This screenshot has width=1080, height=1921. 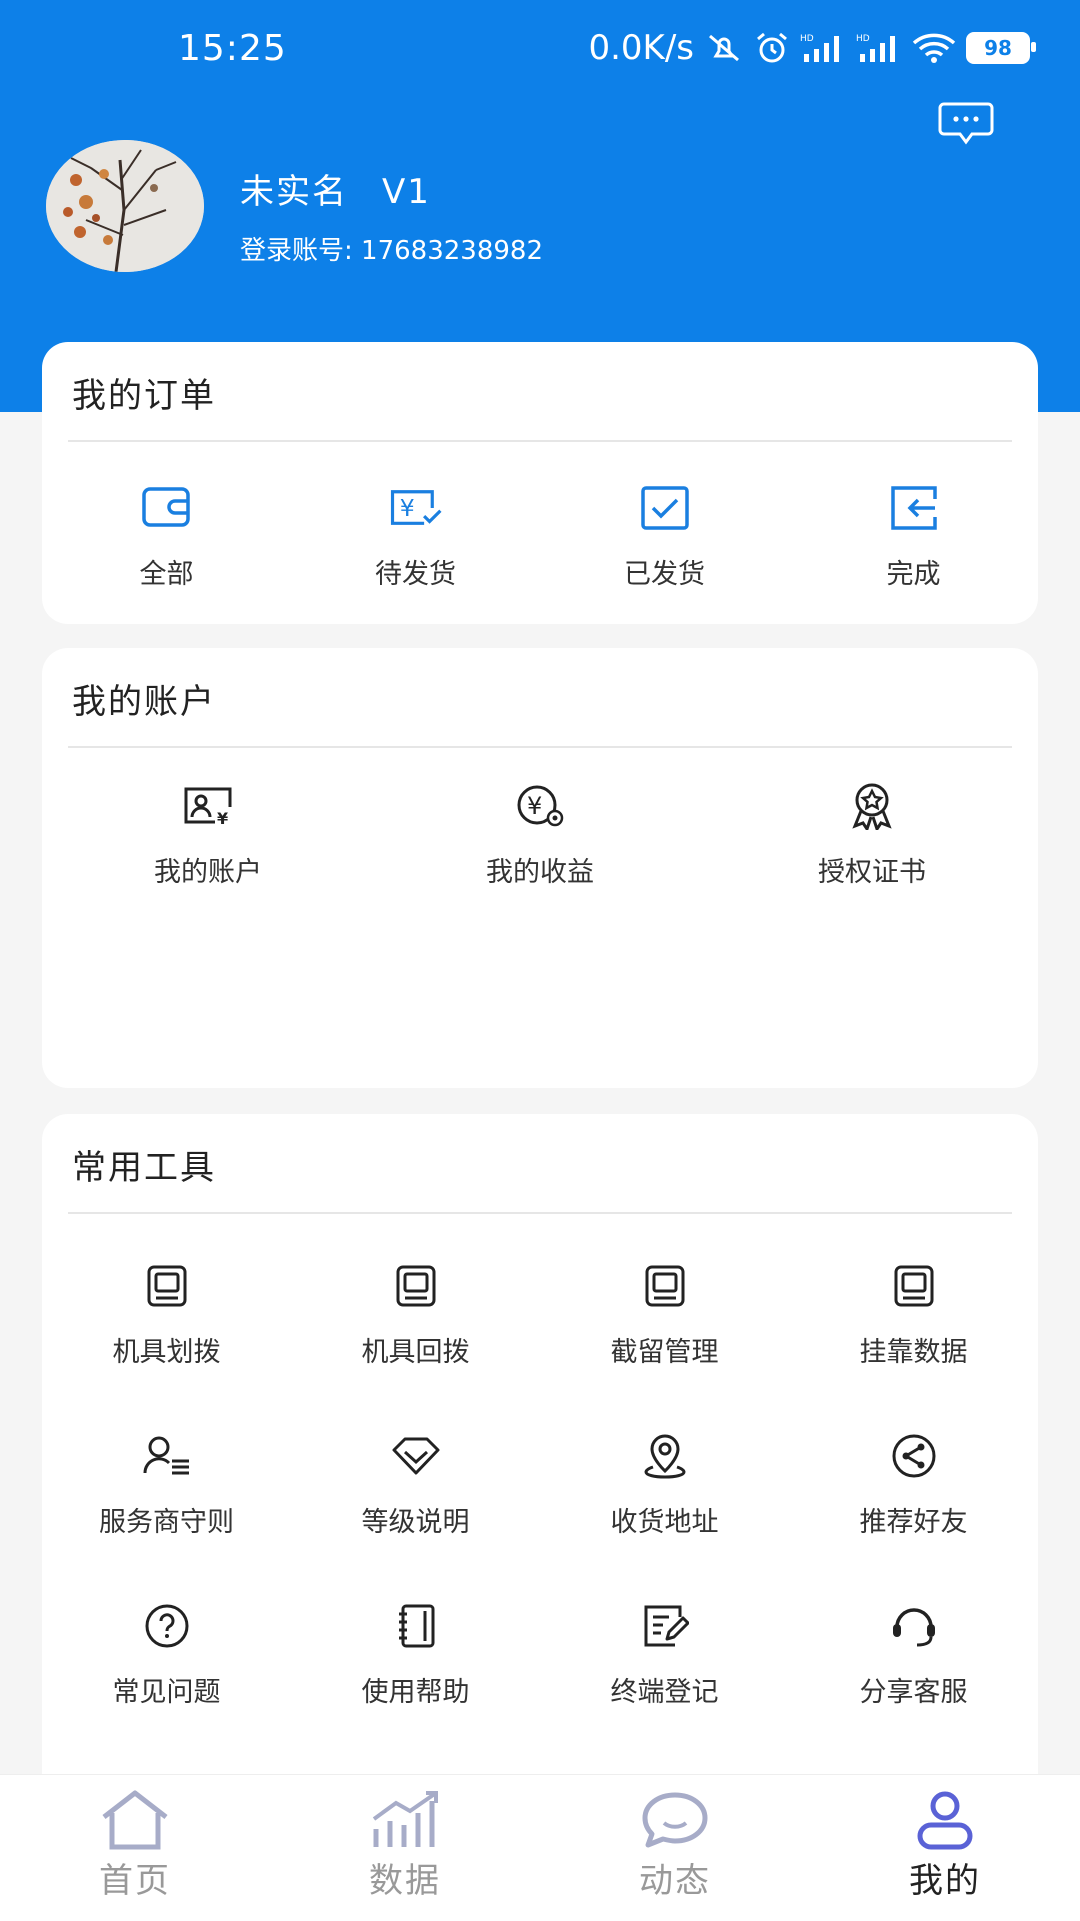 I want to click on tool-recommend-friend-button: 推荐好友, so click(x=913, y=1483).